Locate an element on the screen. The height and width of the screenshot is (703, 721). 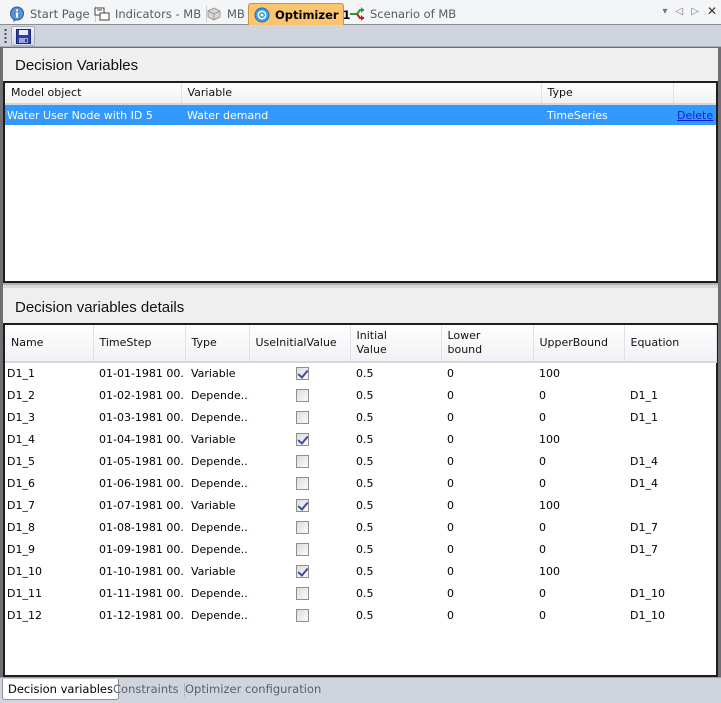
table-row: D1_9 01-09-1981 00... Depende... 0.5 0 0 D1_7 is located at coordinates (360, 549).